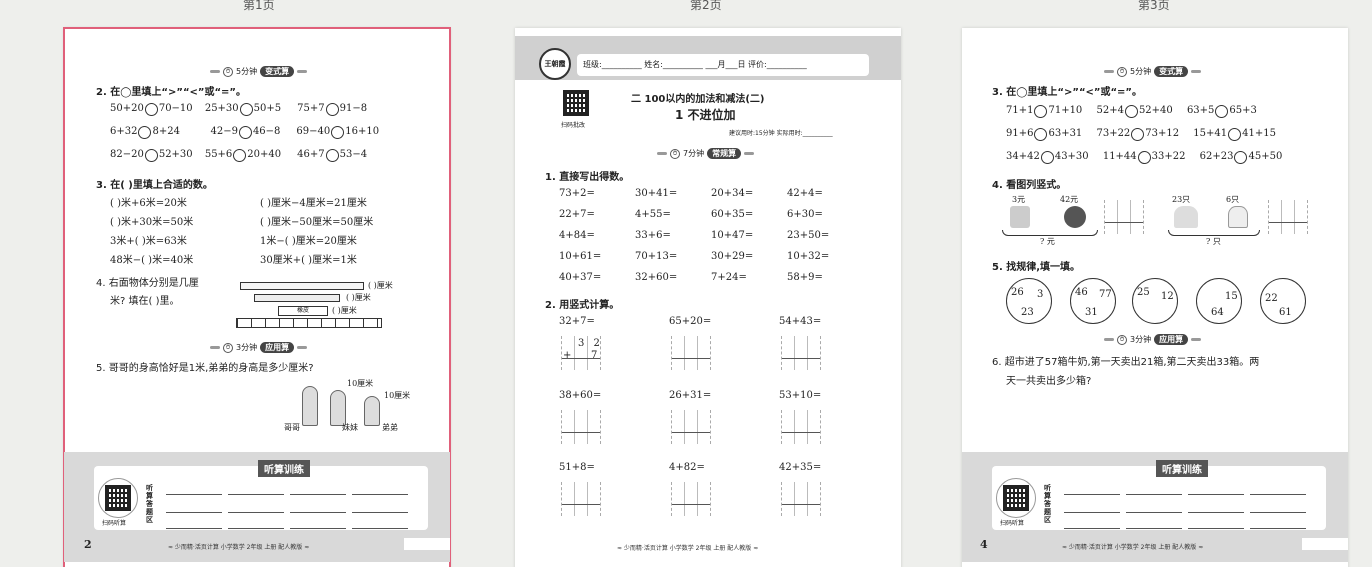 This screenshot has width=1372, height=567. What do you see at coordinates (582, 305) in the screenshot?
I see `question-2-title: 2. 用竖式计算。` at bounding box center [582, 305].